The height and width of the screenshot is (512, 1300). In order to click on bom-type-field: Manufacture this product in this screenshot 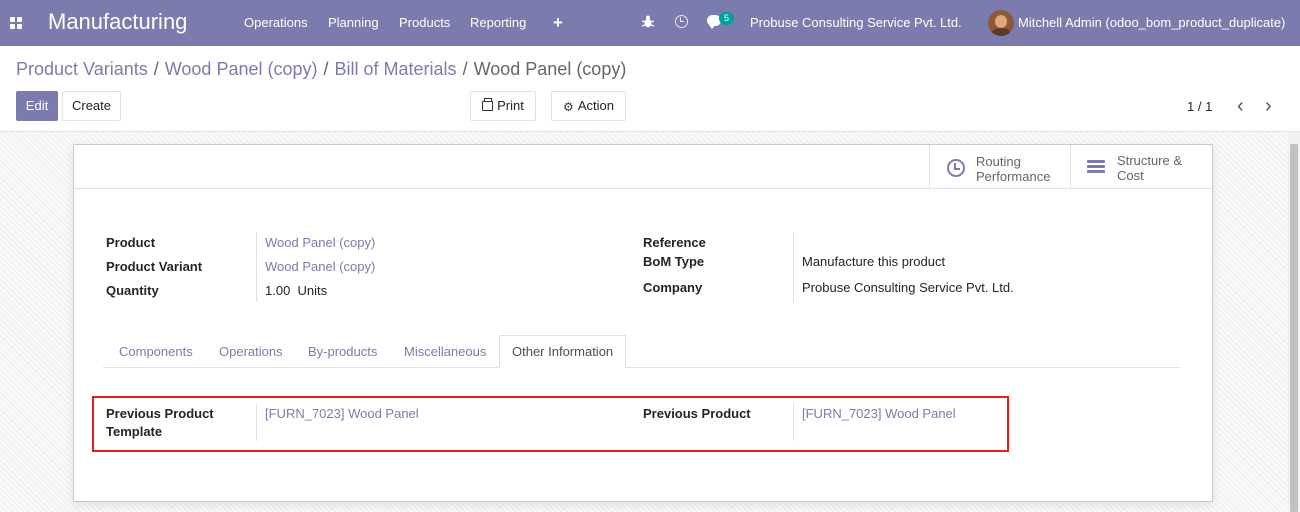, I will do `click(874, 261)`.